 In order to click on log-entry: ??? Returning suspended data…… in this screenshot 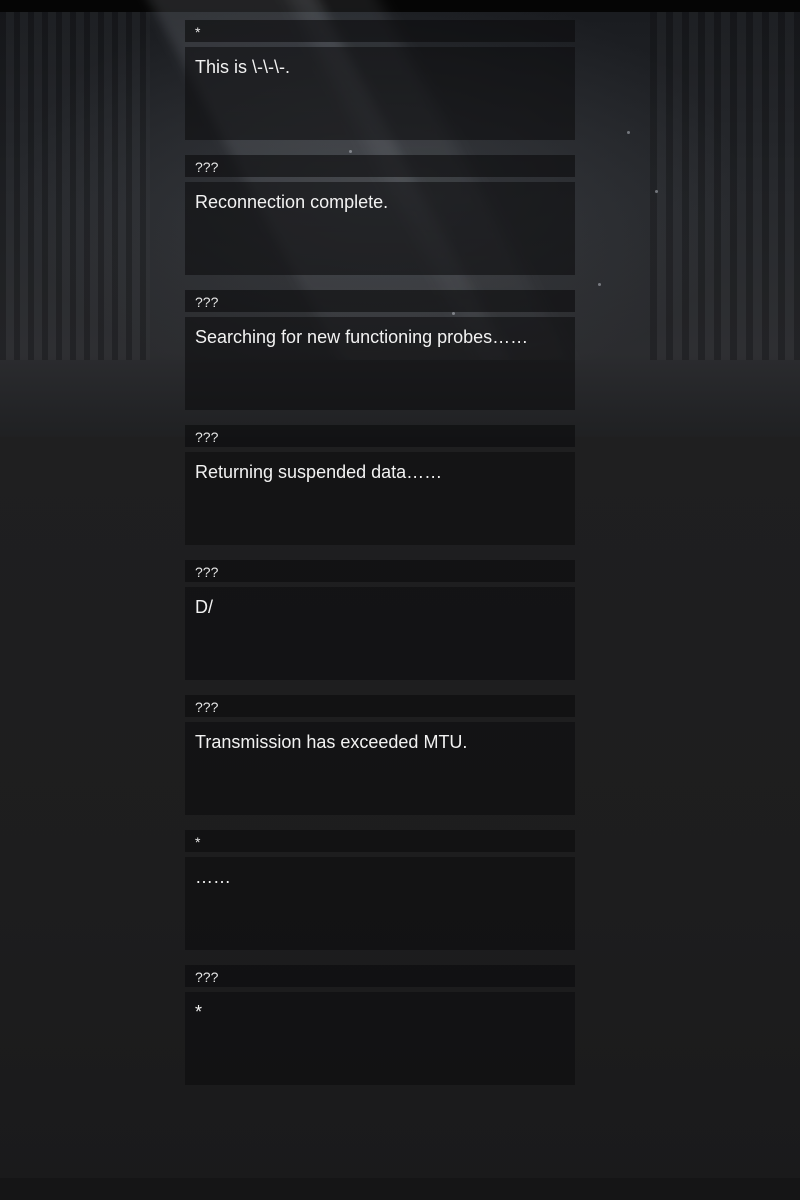, I will do `click(380, 490)`.